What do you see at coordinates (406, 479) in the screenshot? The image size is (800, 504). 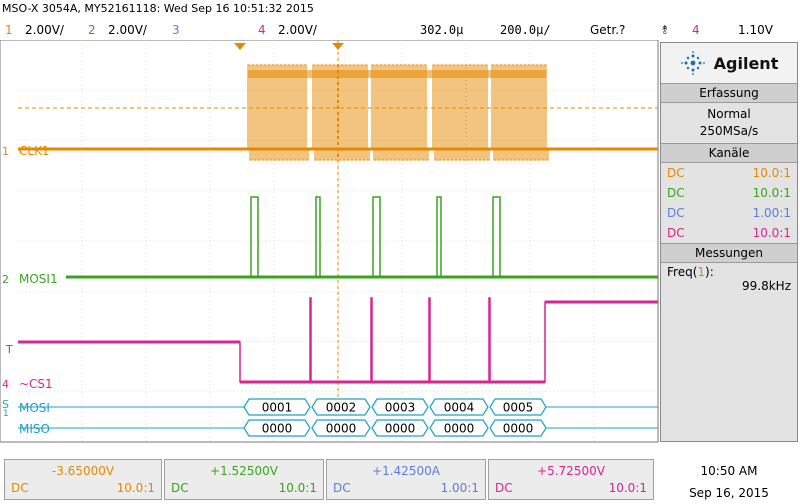 I see `ch3-offset-box: +1.42500A DC 1.00:1` at bounding box center [406, 479].